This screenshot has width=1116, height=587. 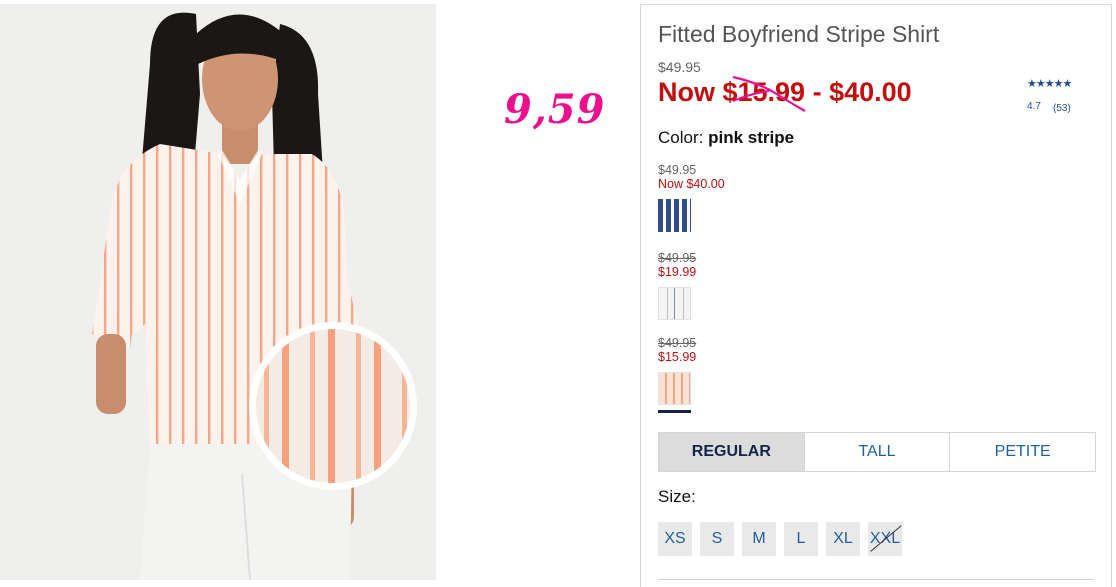 I want to click on swatch-group-pink: $49.95 $15.99, so click(x=677, y=374).